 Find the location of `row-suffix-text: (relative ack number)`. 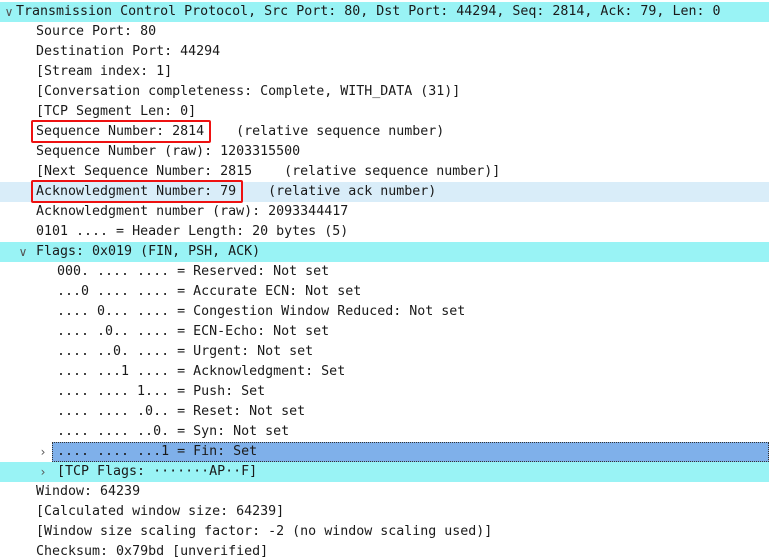

row-suffix-text: (relative ack number) is located at coordinates (336, 191).